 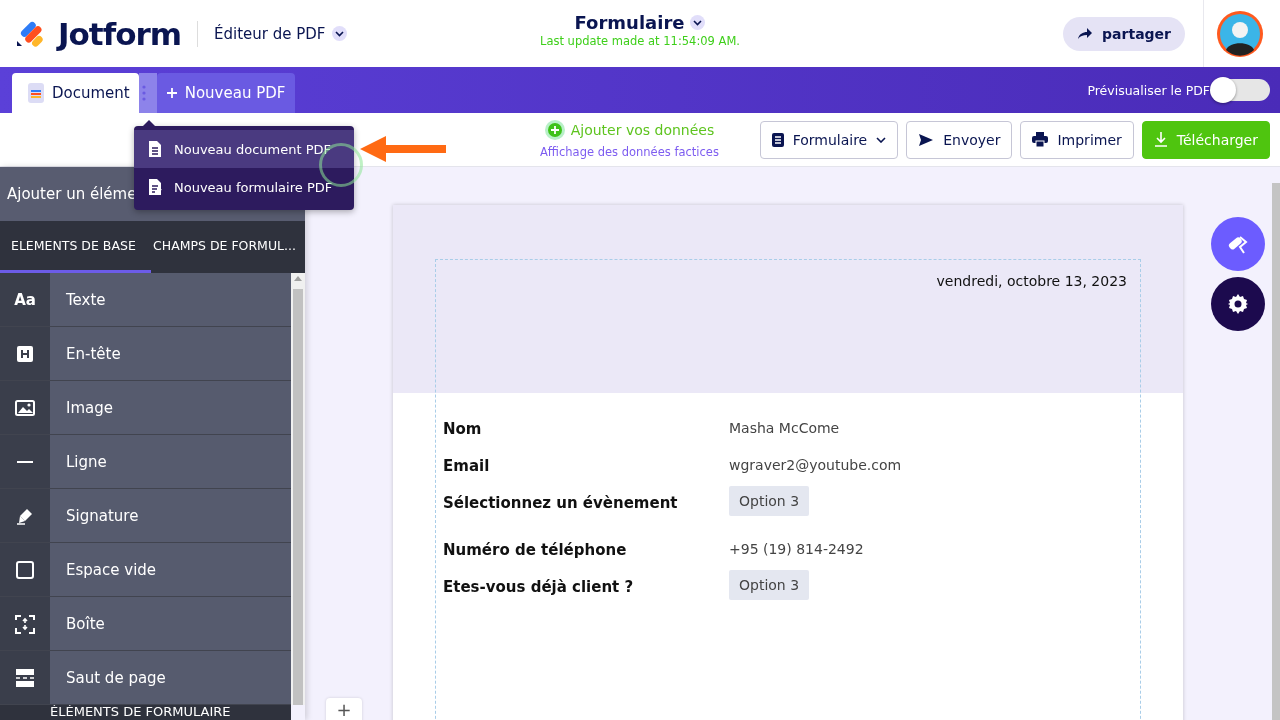 What do you see at coordinates (25, 299) in the screenshot?
I see `text-glyph-icon: Aa` at bounding box center [25, 299].